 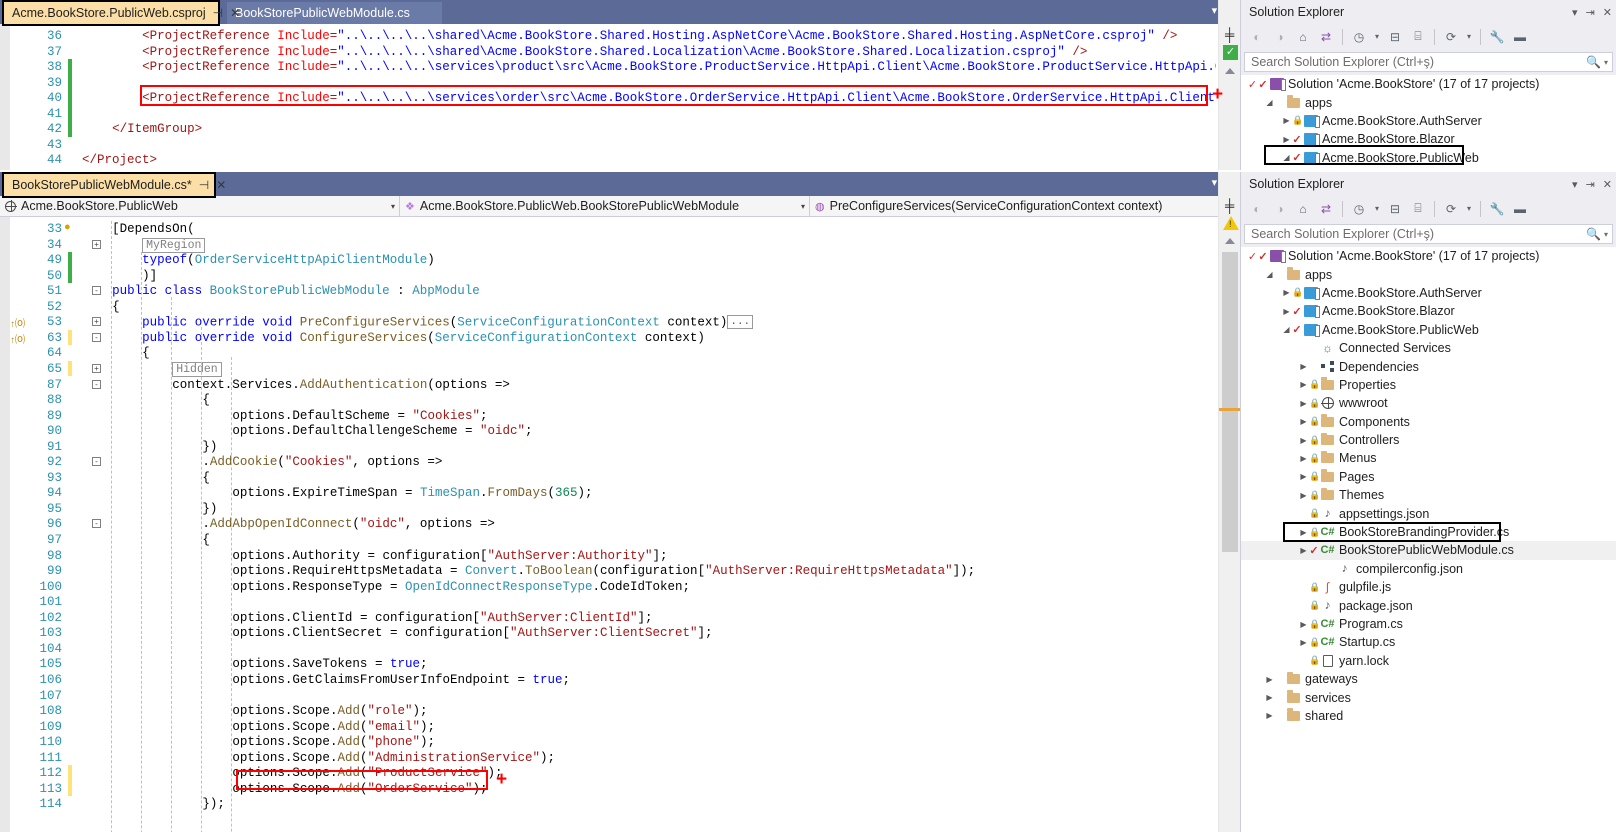 What do you see at coordinates (1428, 62) in the screenshot?
I see `search-solution-explorer-input: Search Solution Explorer (Ctrl+ş) 🔍 ▾` at bounding box center [1428, 62].